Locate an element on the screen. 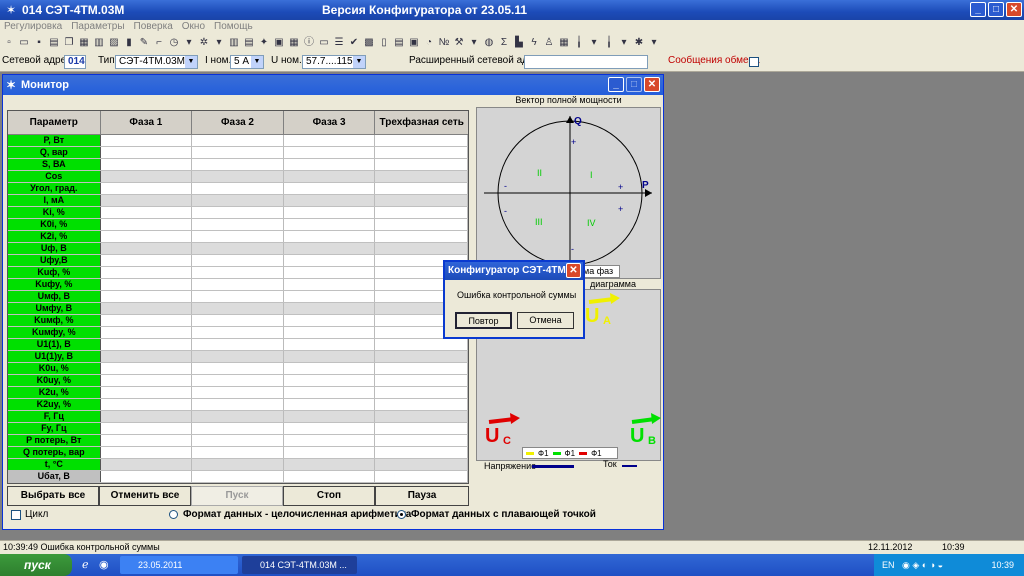 Image resolution: width=1024 pixels, height=576 pixels. taskbar-folder-item: 23.05.2011 is located at coordinates (179, 565).